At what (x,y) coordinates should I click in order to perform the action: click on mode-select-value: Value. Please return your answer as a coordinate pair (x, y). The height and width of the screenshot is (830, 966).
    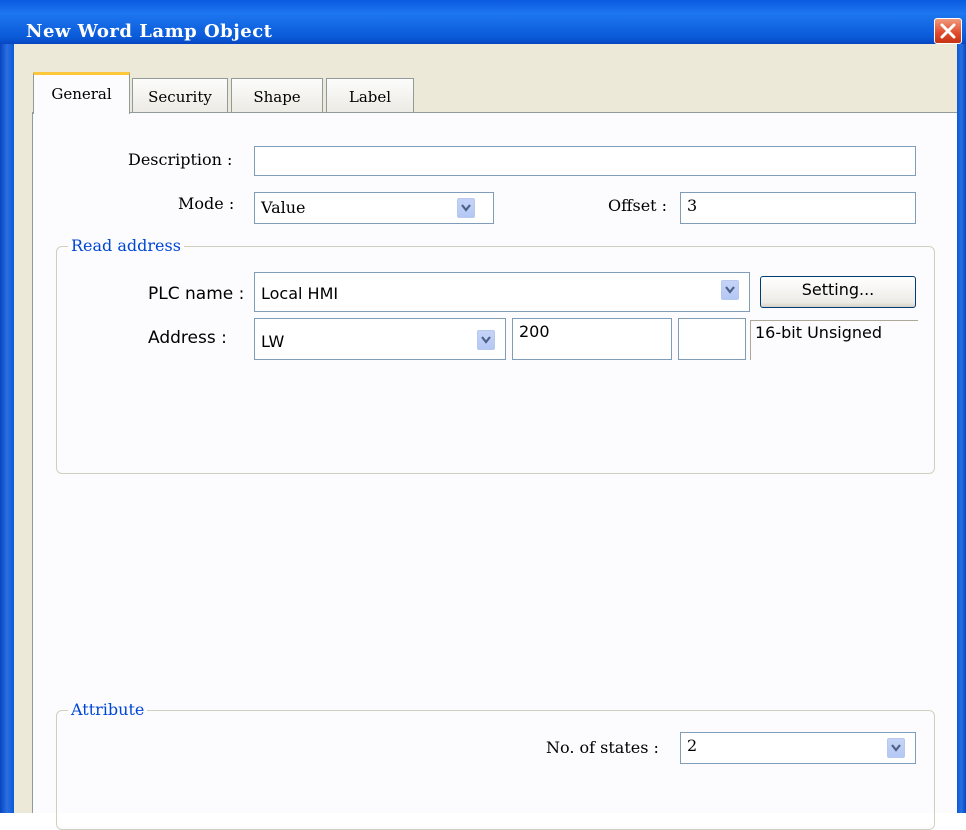
    Looking at the image, I should click on (283, 207).